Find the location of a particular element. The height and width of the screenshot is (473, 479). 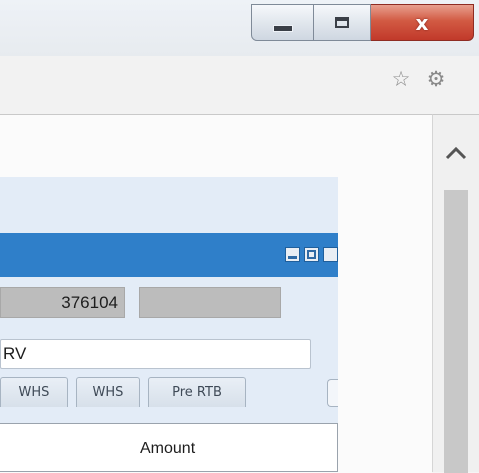

maximize-icon is located at coordinates (342, 22).